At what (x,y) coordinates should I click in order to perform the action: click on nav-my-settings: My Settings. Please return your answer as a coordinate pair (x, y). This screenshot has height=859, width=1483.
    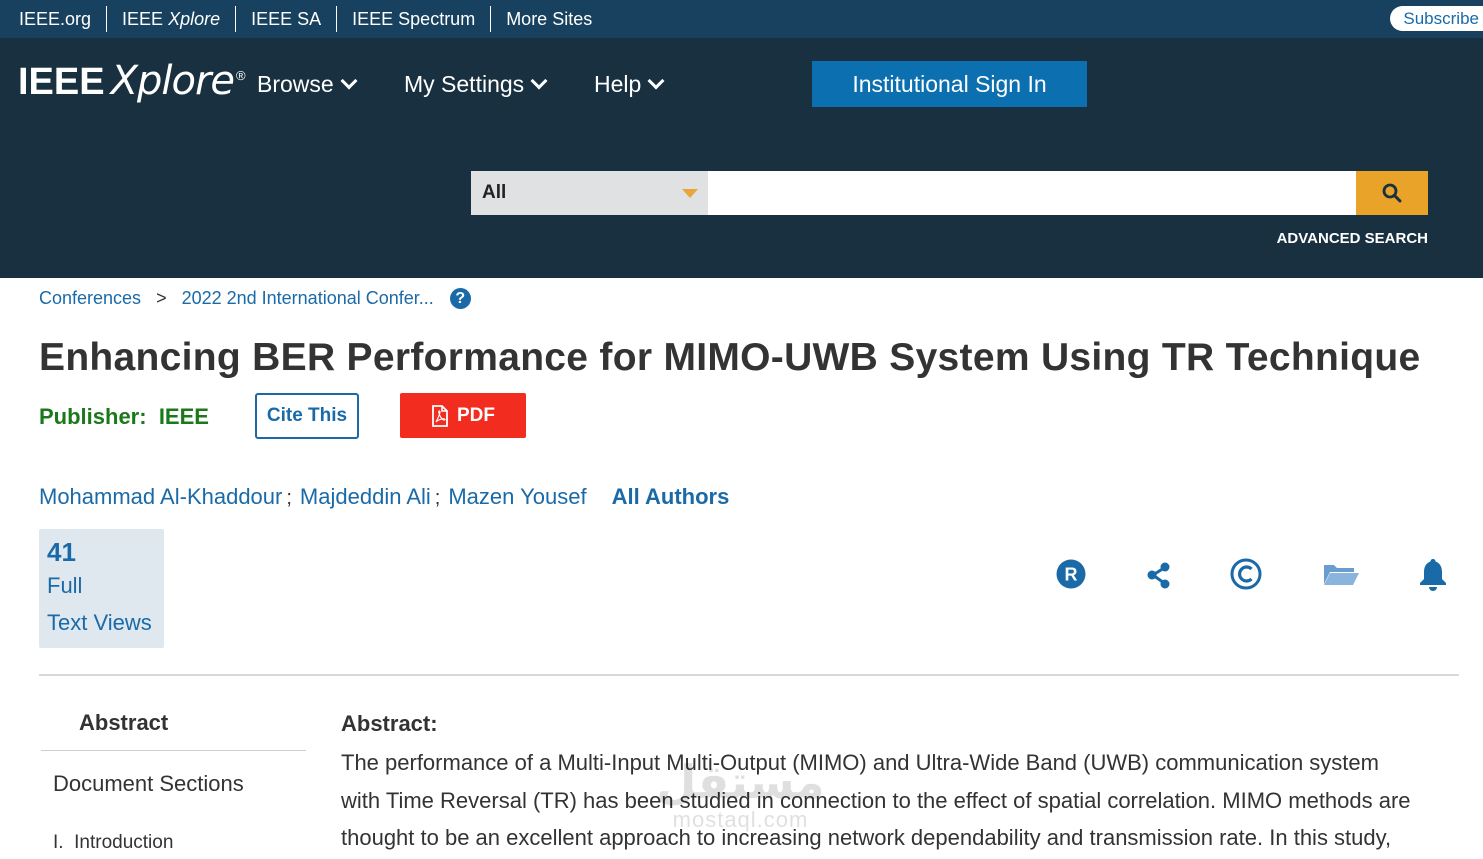
    Looking at the image, I should click on (476, 84).